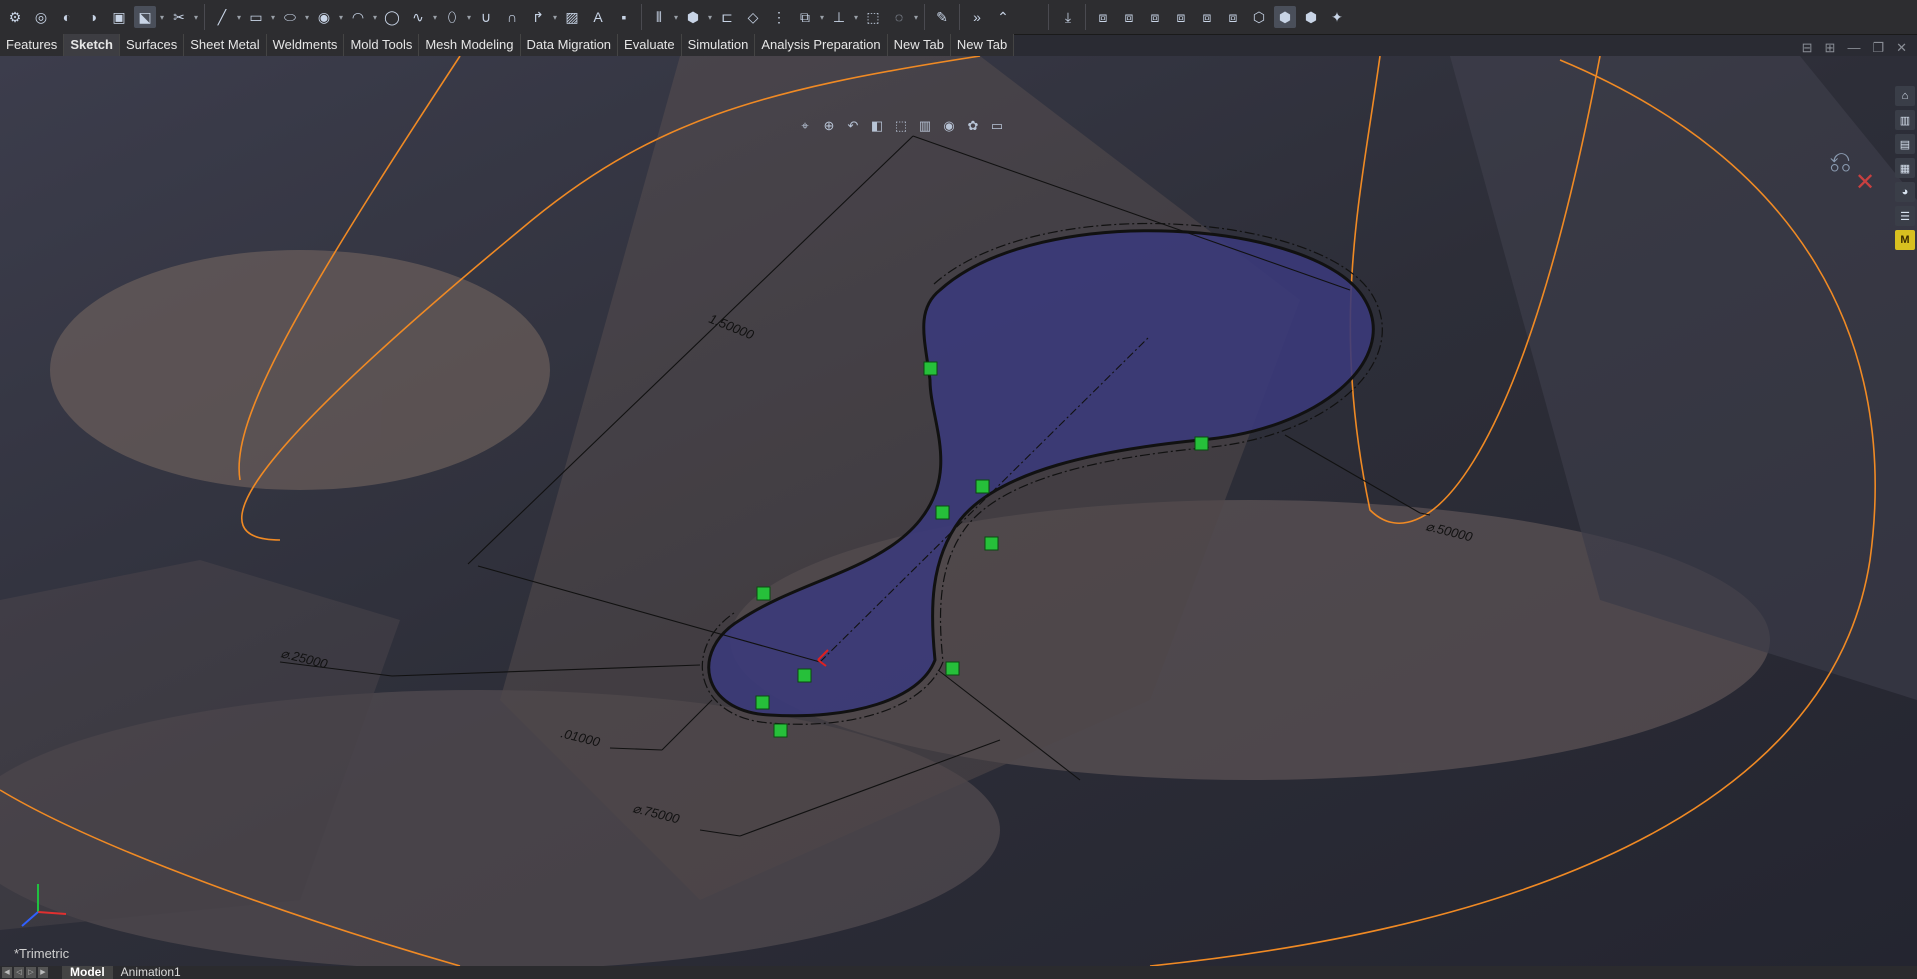  Describe the element at coordinates (804, 675) in the screenshot. I see `relation-coincident-icon` at that location.